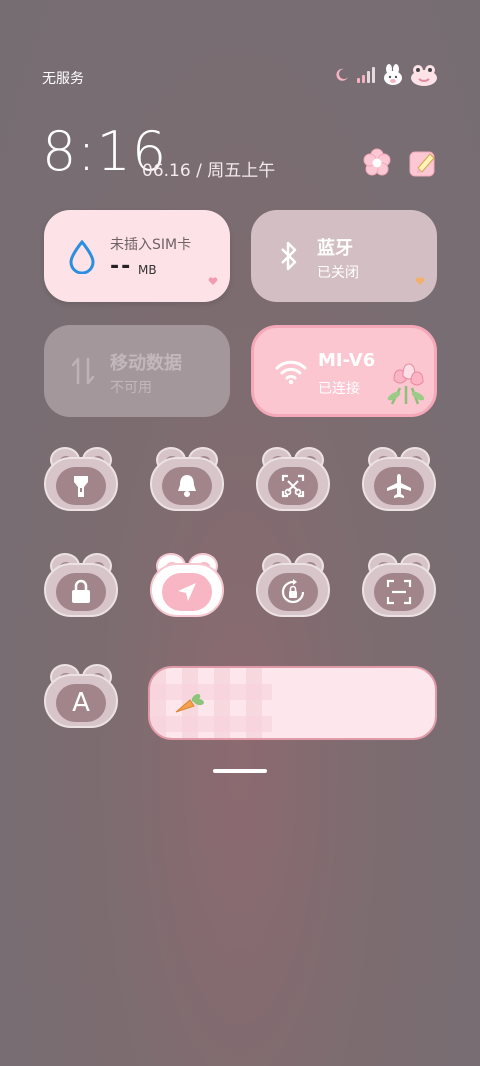  What do you see at coordinates (347, 360) in the screenshot?
I see `wifi-network-name: MI-V6` at bounding box center [347, 360].